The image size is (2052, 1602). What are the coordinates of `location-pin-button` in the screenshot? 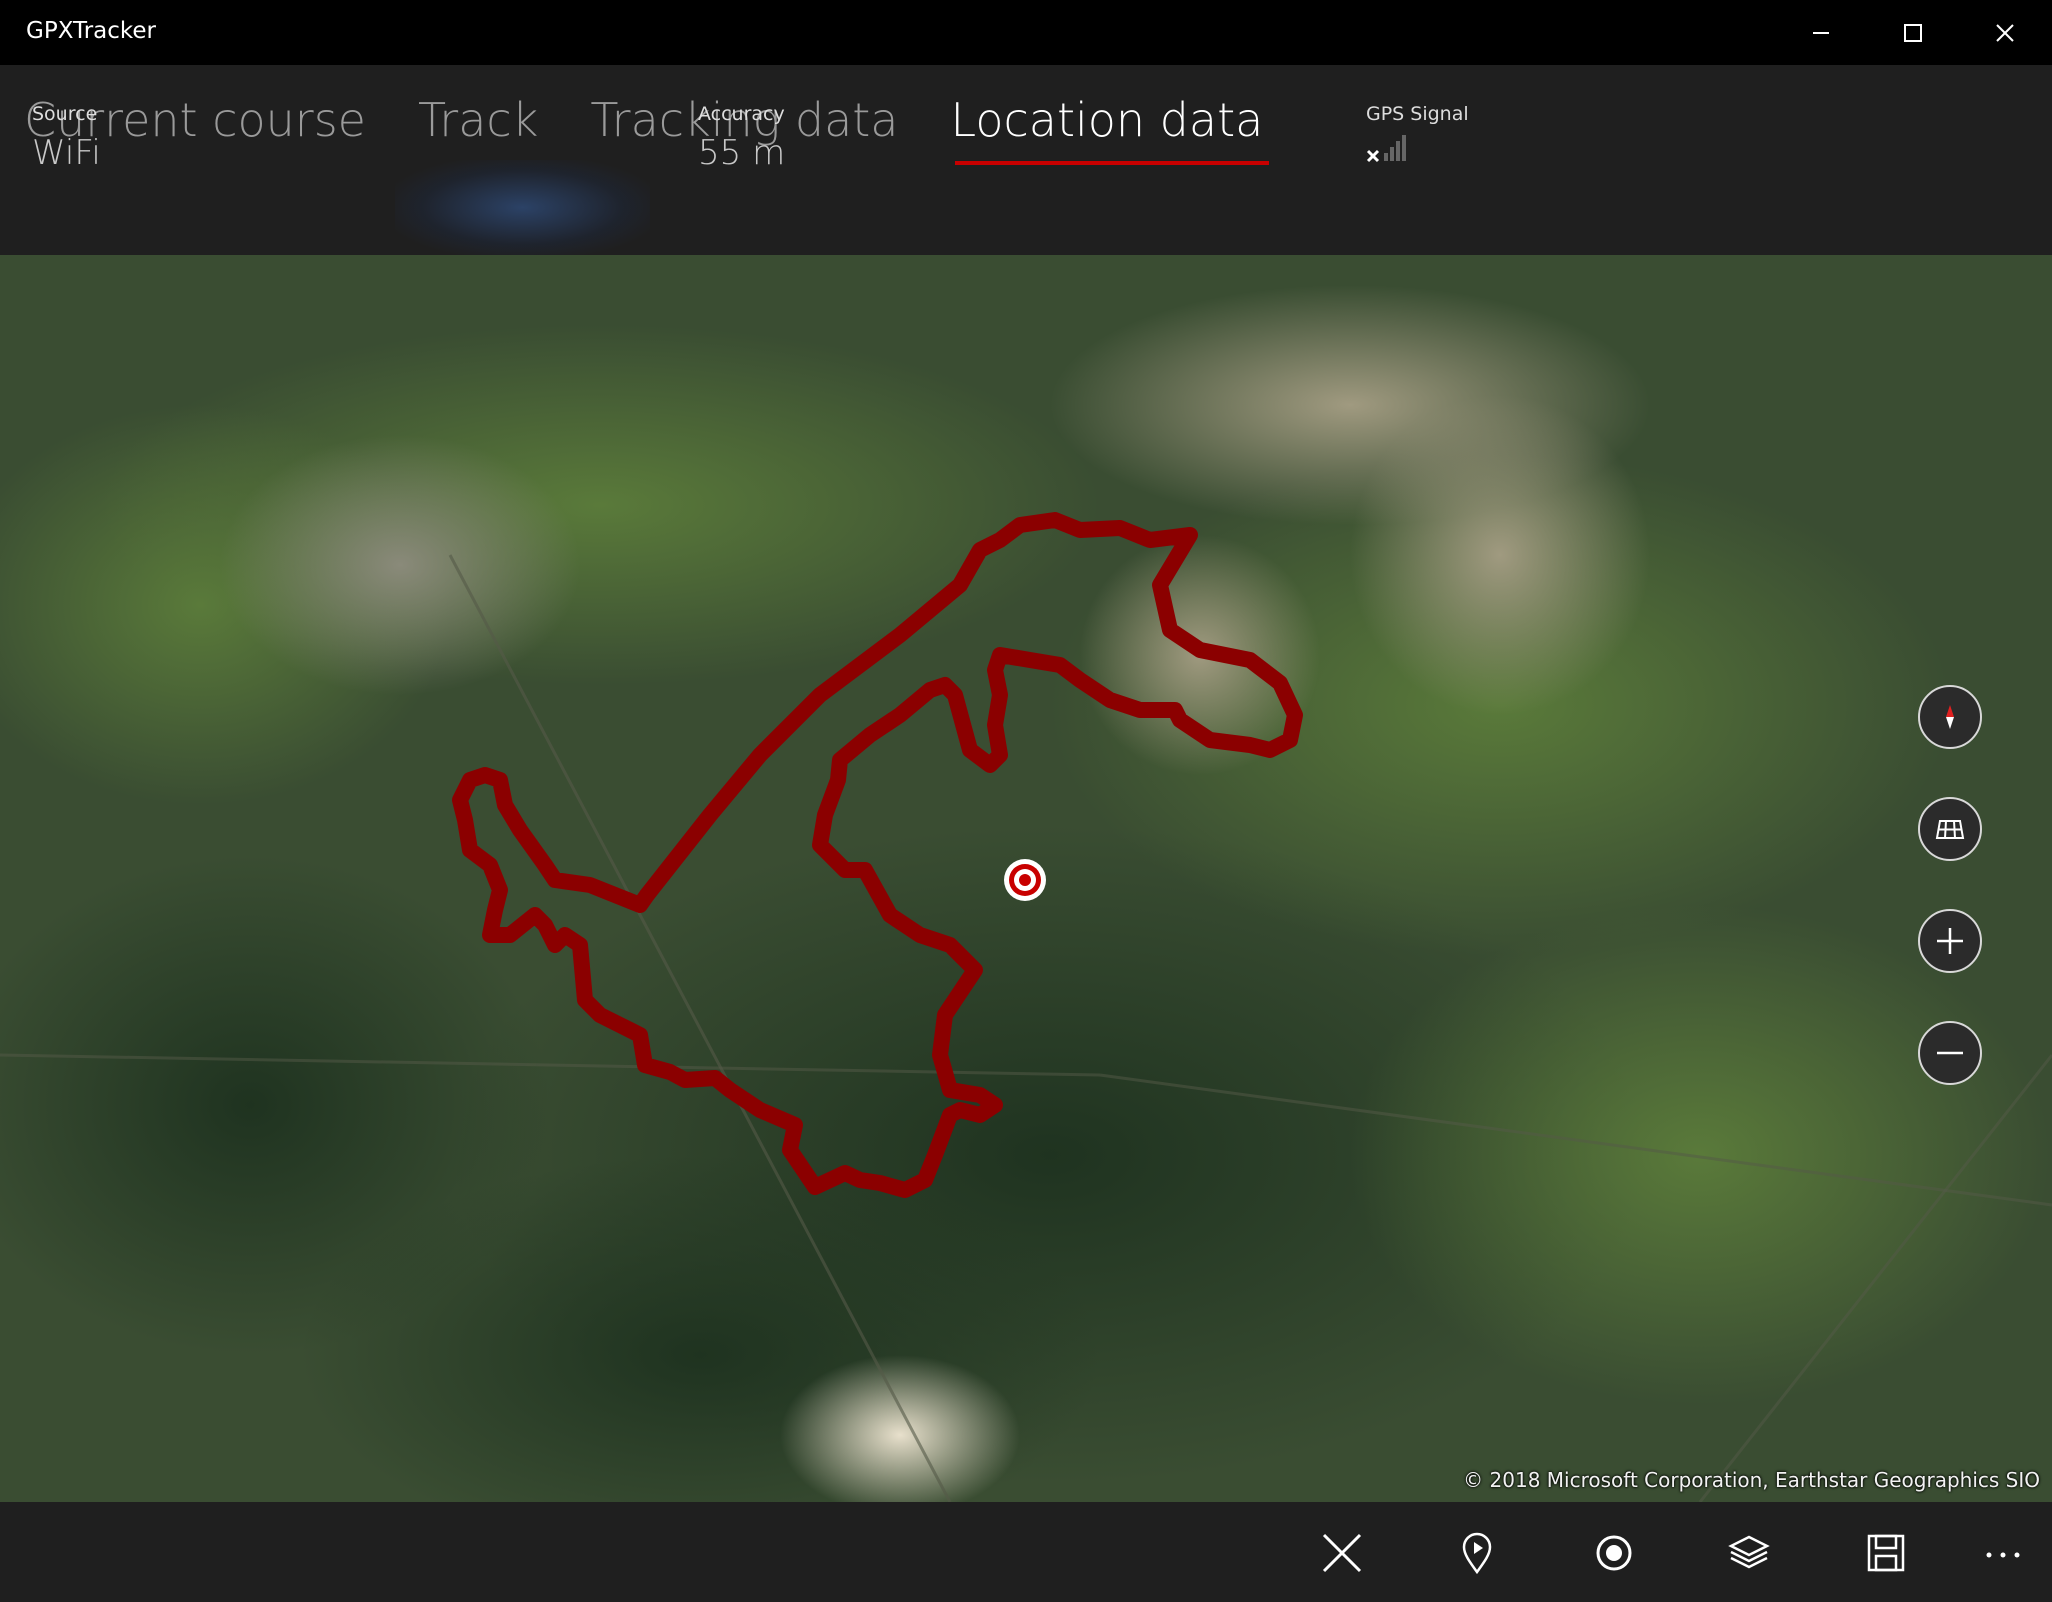 It's located at (1477, 1553).